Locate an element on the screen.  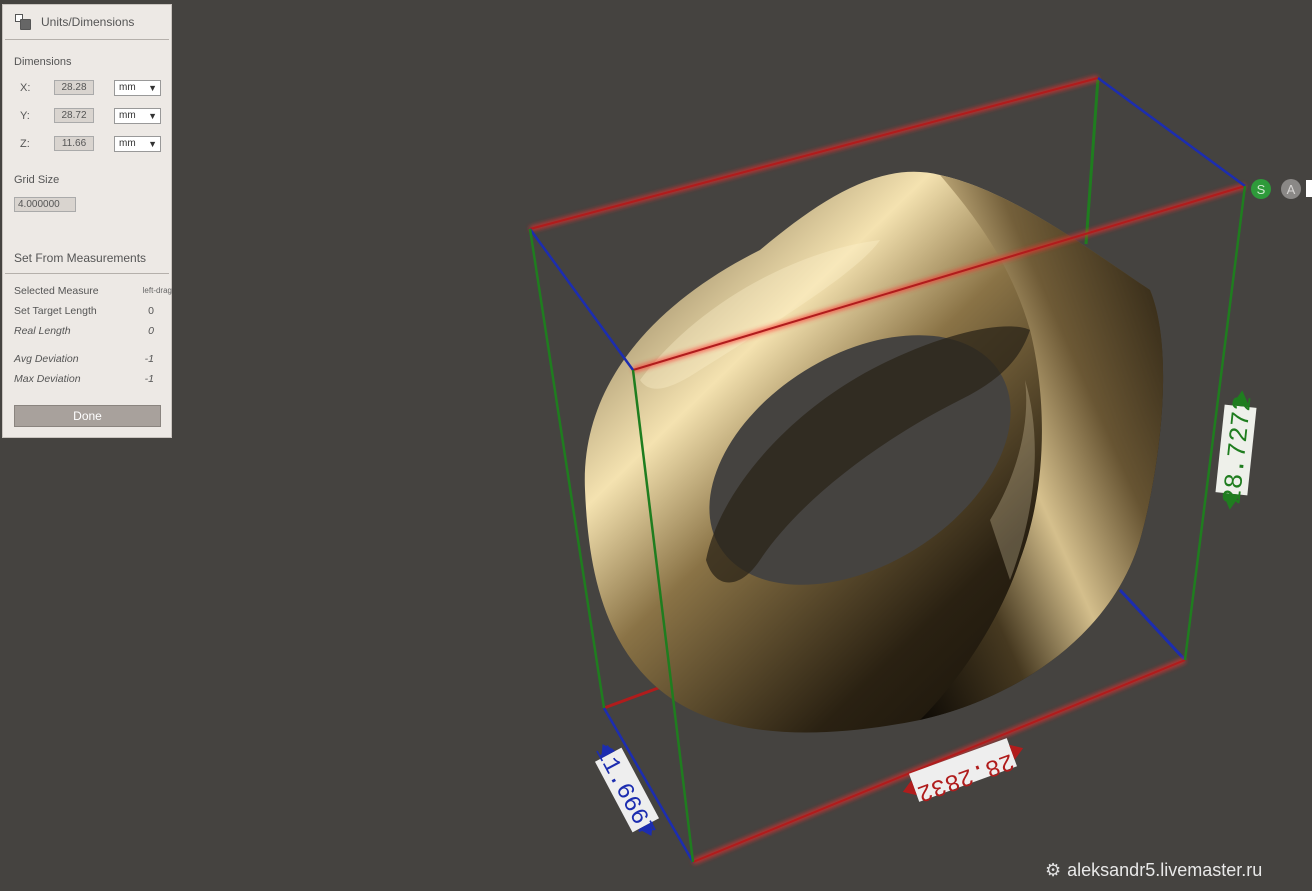
panel-title: Units/Dimensions is located at coordinates (88, 22).